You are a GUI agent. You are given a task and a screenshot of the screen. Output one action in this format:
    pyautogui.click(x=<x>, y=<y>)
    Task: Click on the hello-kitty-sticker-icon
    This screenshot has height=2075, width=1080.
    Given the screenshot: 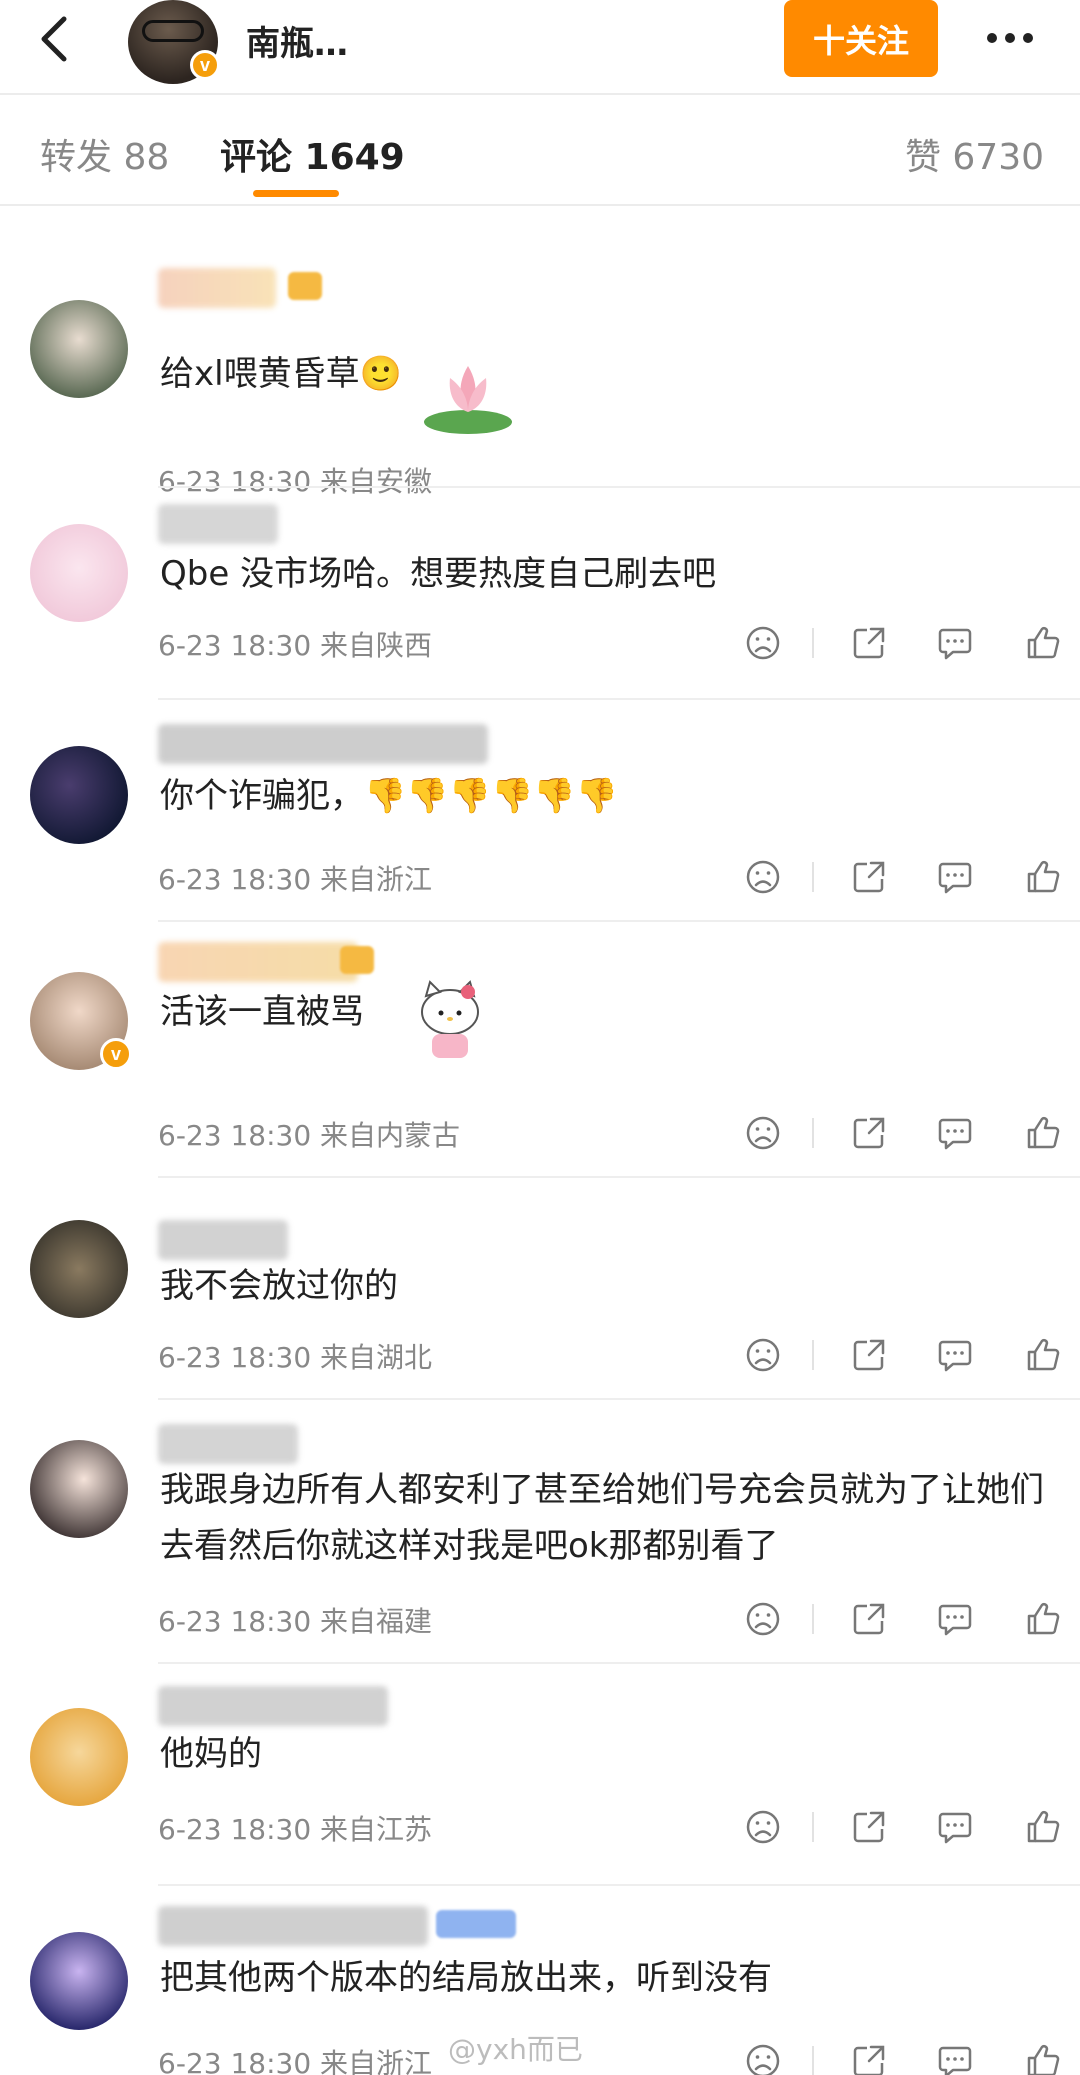 What is the action you would take?
    pyautogui.click(x=450, y=1019)
    